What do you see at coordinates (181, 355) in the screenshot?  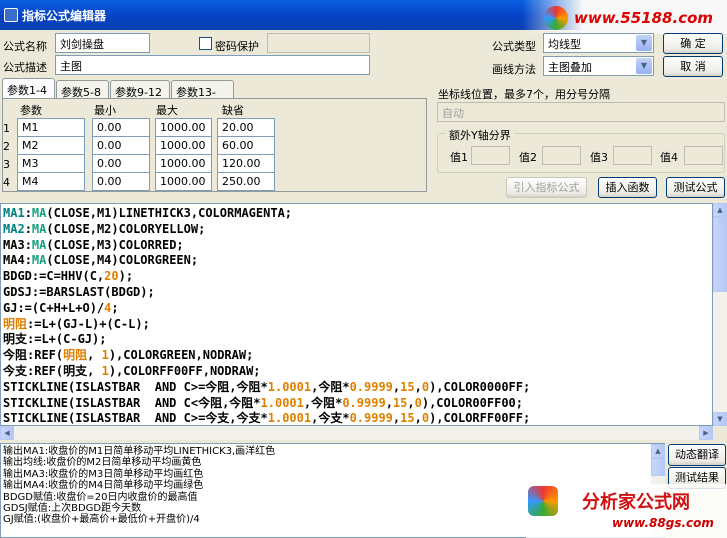 I see `code-token: ),COLORGREEN,NODRAW;` at bounding box center [181, 355].